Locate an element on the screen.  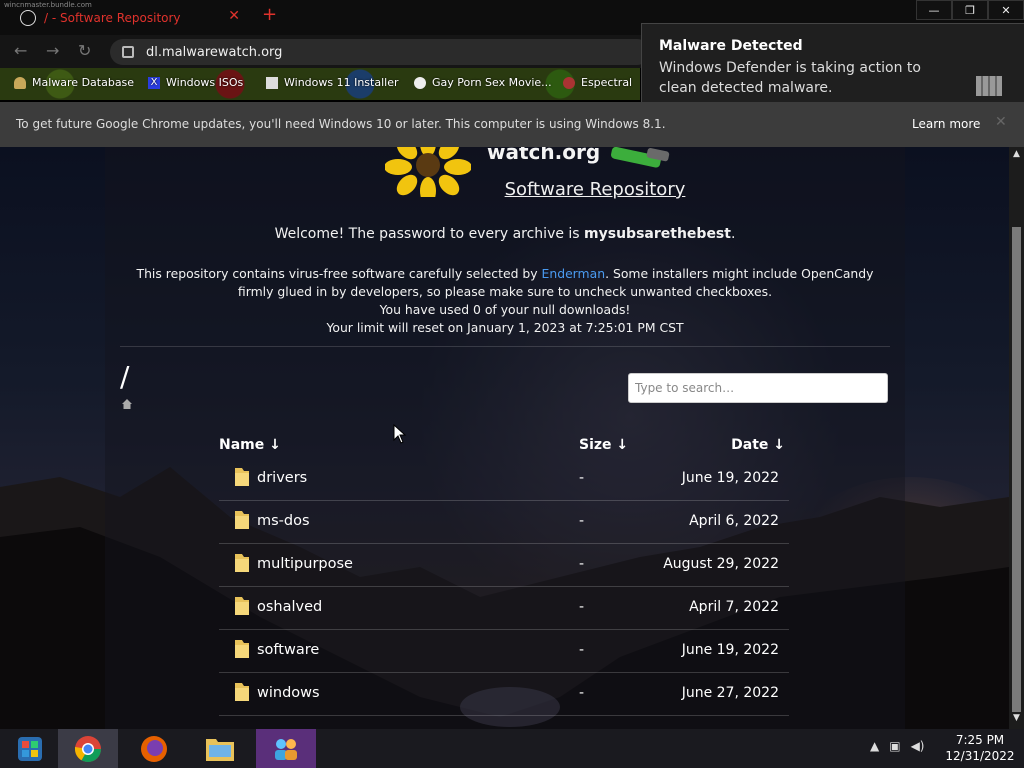
start-button is located at coordinates (30, 748).